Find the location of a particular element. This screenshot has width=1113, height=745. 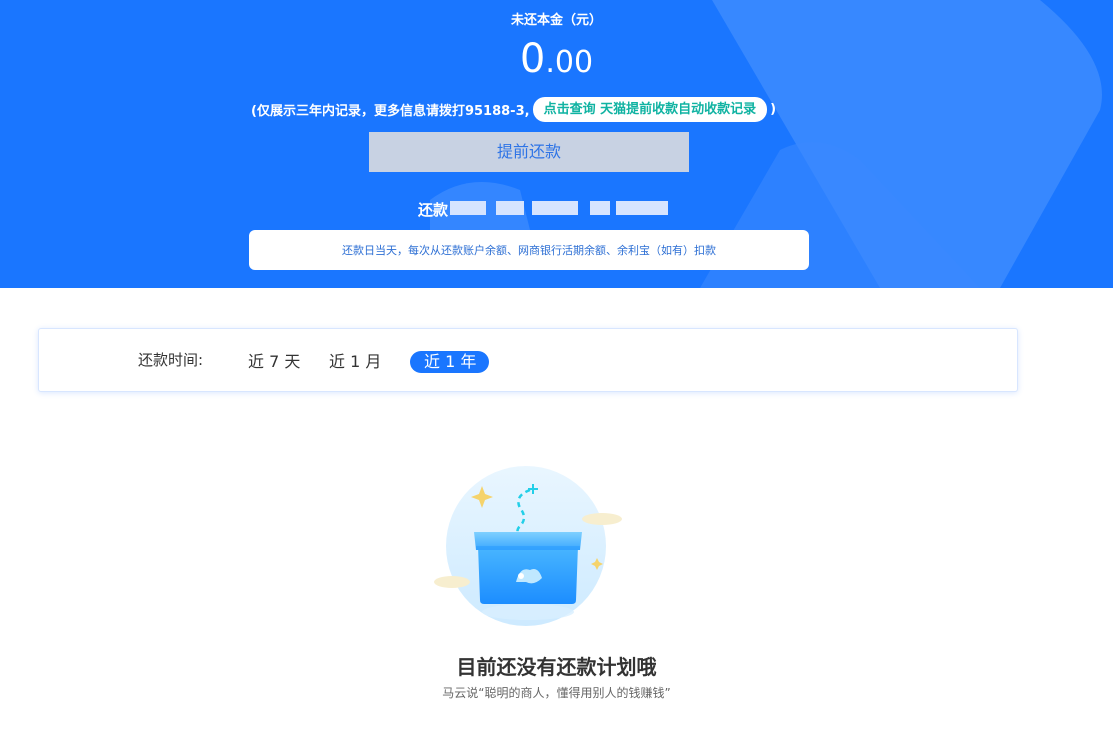

repay-info-card: 还款日当天，每次从还款账户余额、网商银行活期余额、余利宝（如有）扣款 is located at coordinates (529, 250).